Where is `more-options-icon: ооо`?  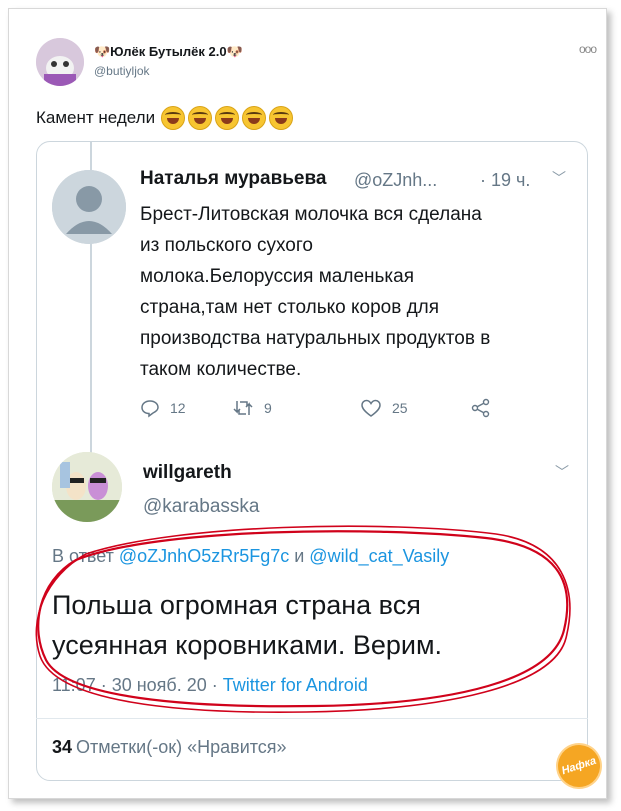 more-options-icon: ооо is located at coordinates (588, 49).